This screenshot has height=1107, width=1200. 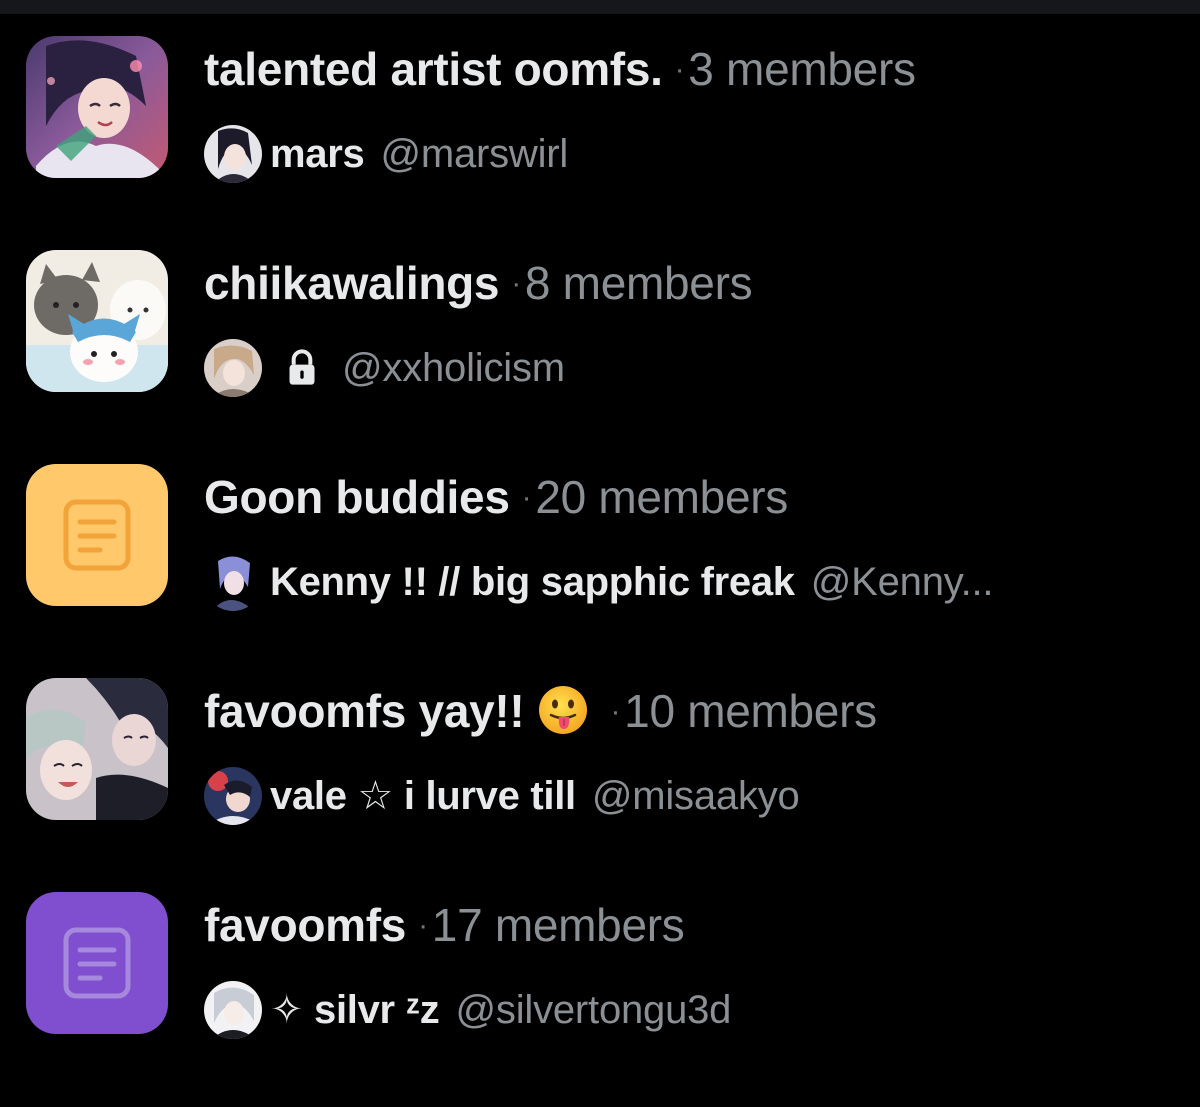 I want to click on tongue-out-face-emoji, so click(x=563, y=710).